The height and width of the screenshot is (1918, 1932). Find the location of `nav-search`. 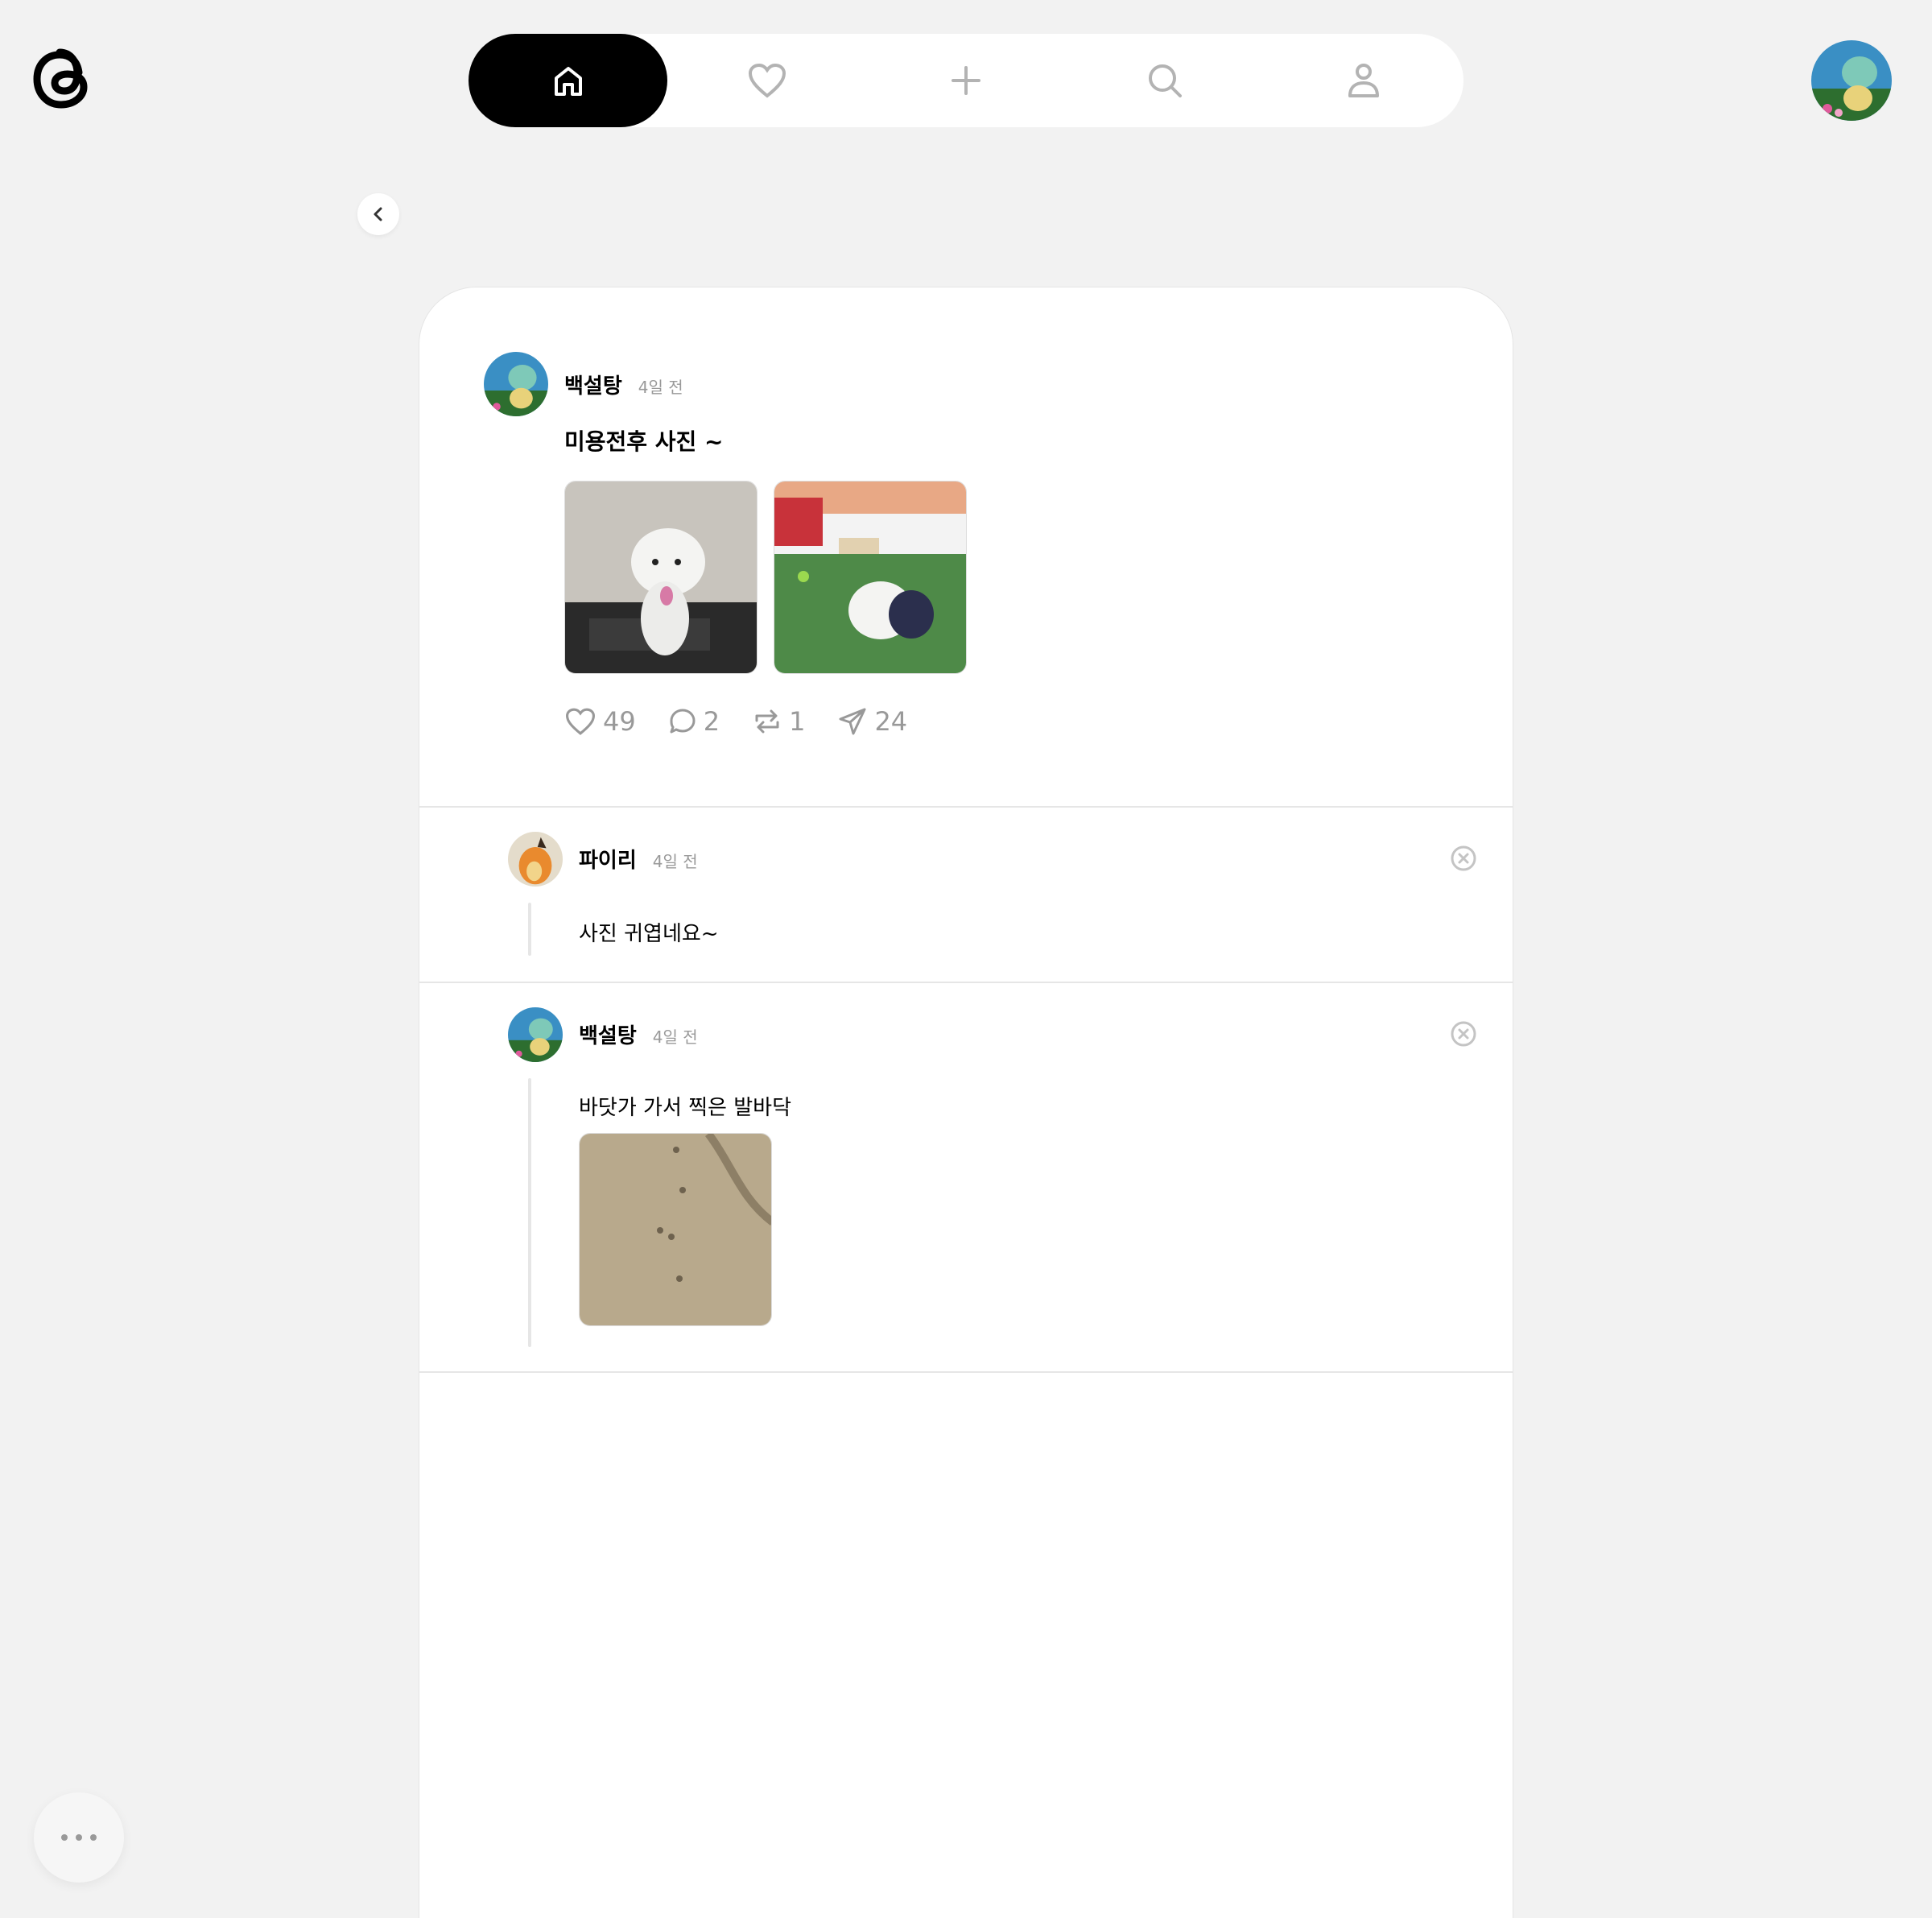

nav-search is located at coordinates (1165, 80).